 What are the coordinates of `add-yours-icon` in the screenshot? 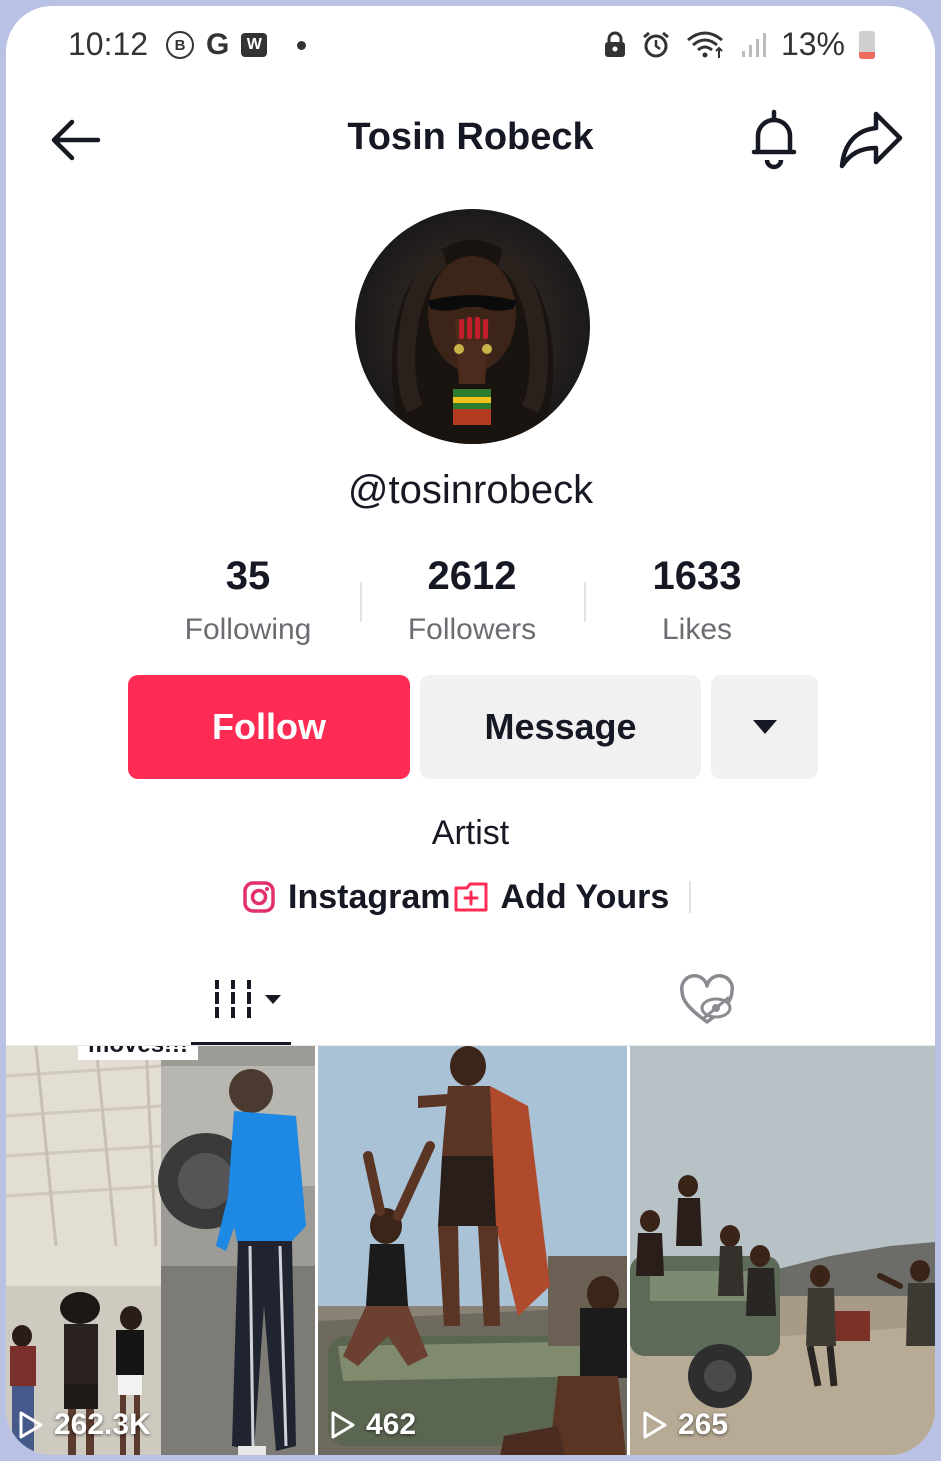 It's located at (470, 897).